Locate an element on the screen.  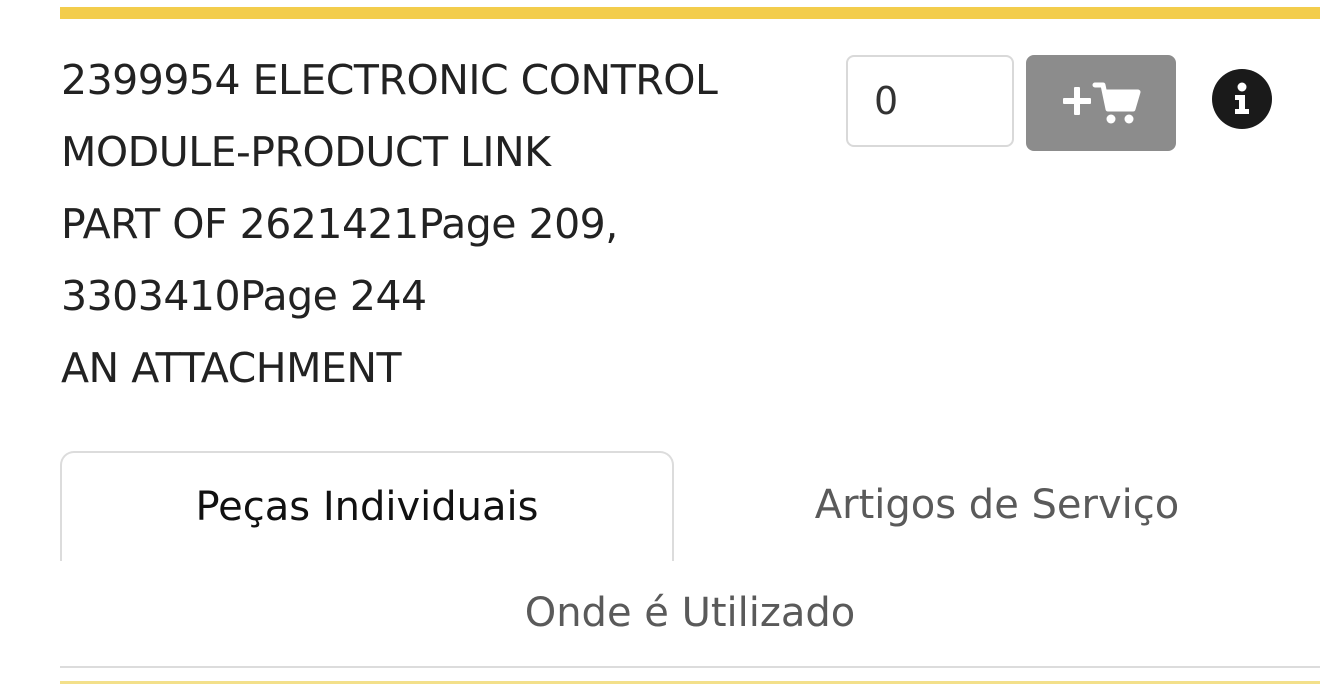
info-icon is located at coordinates (1242, 98).